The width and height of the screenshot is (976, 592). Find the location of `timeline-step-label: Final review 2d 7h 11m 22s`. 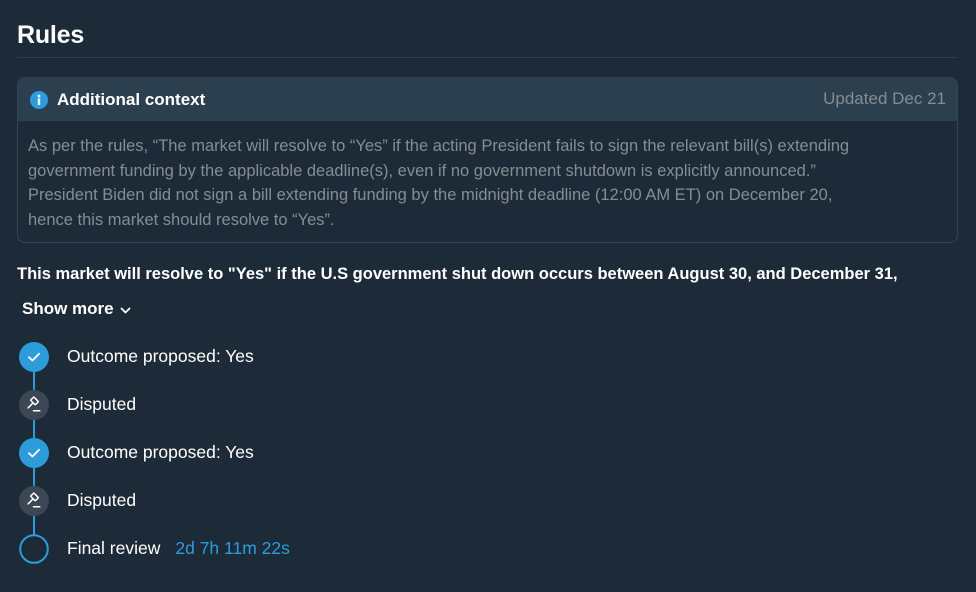

timeline-step-label: Final review 2d 7h 11m 22s is located at coordinates (178, 548).